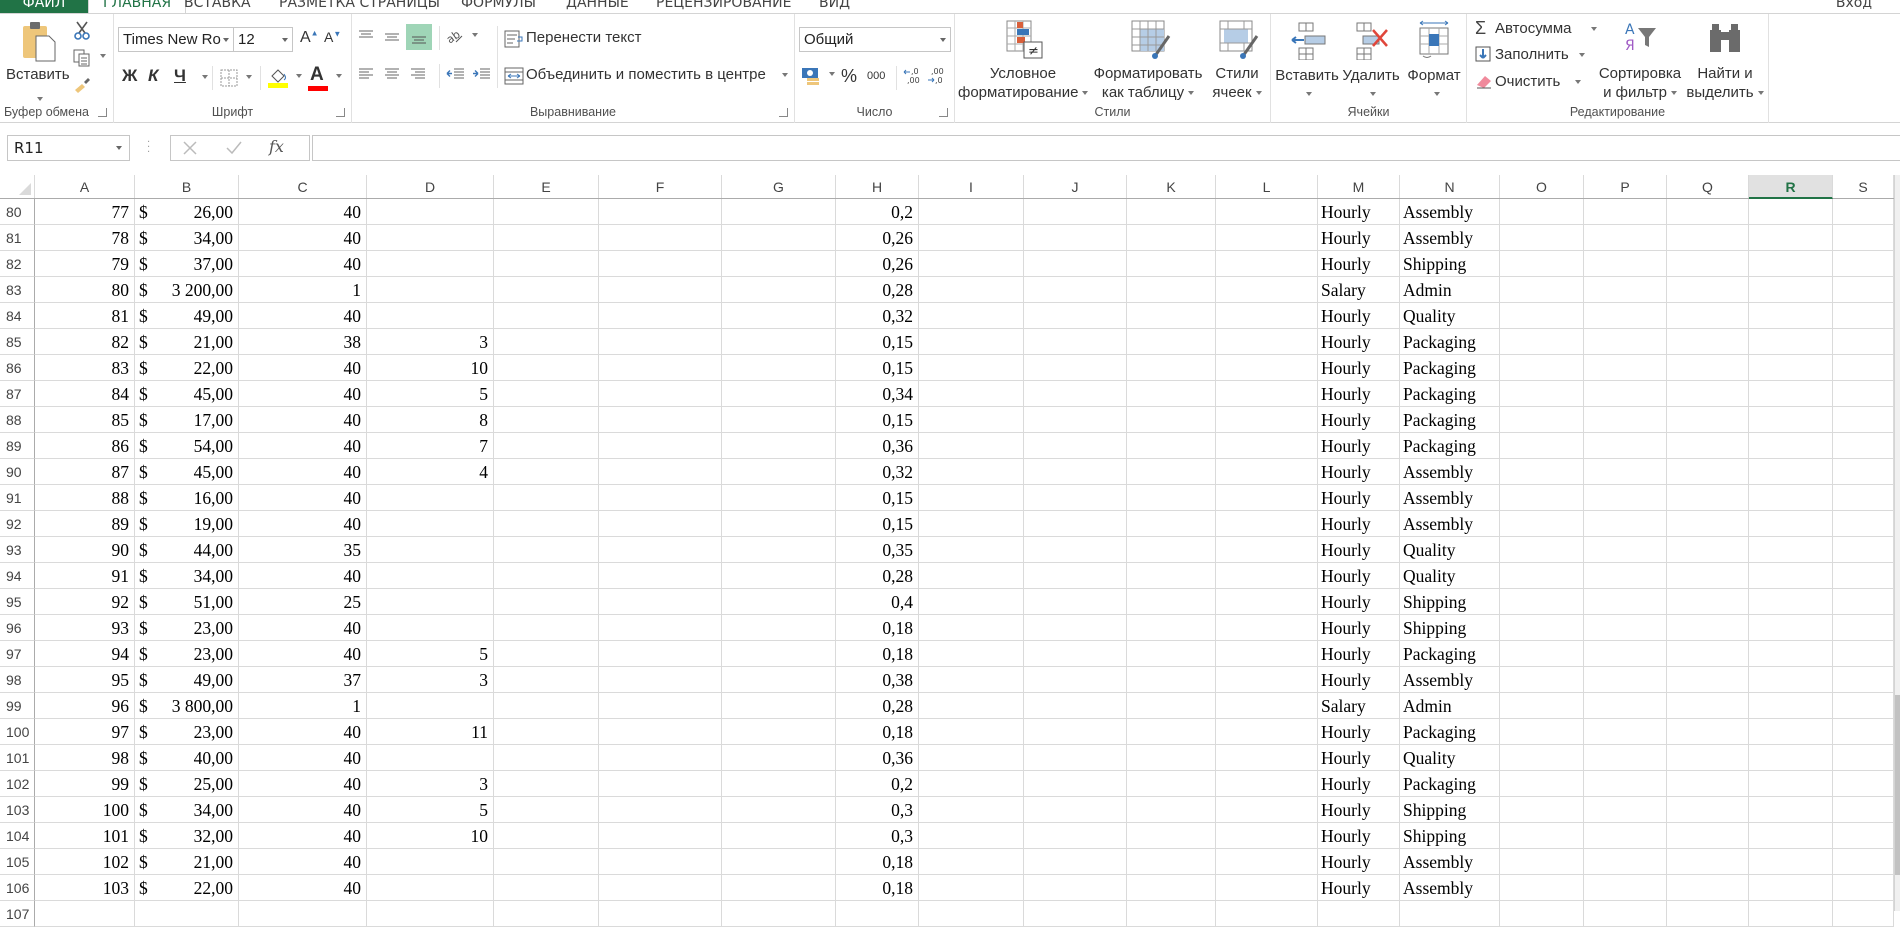 The image size is (1900, 927). Describe the element at coordinates (102, 112) in the screenshot. I see `clipboard-launcher-icon` at that location.